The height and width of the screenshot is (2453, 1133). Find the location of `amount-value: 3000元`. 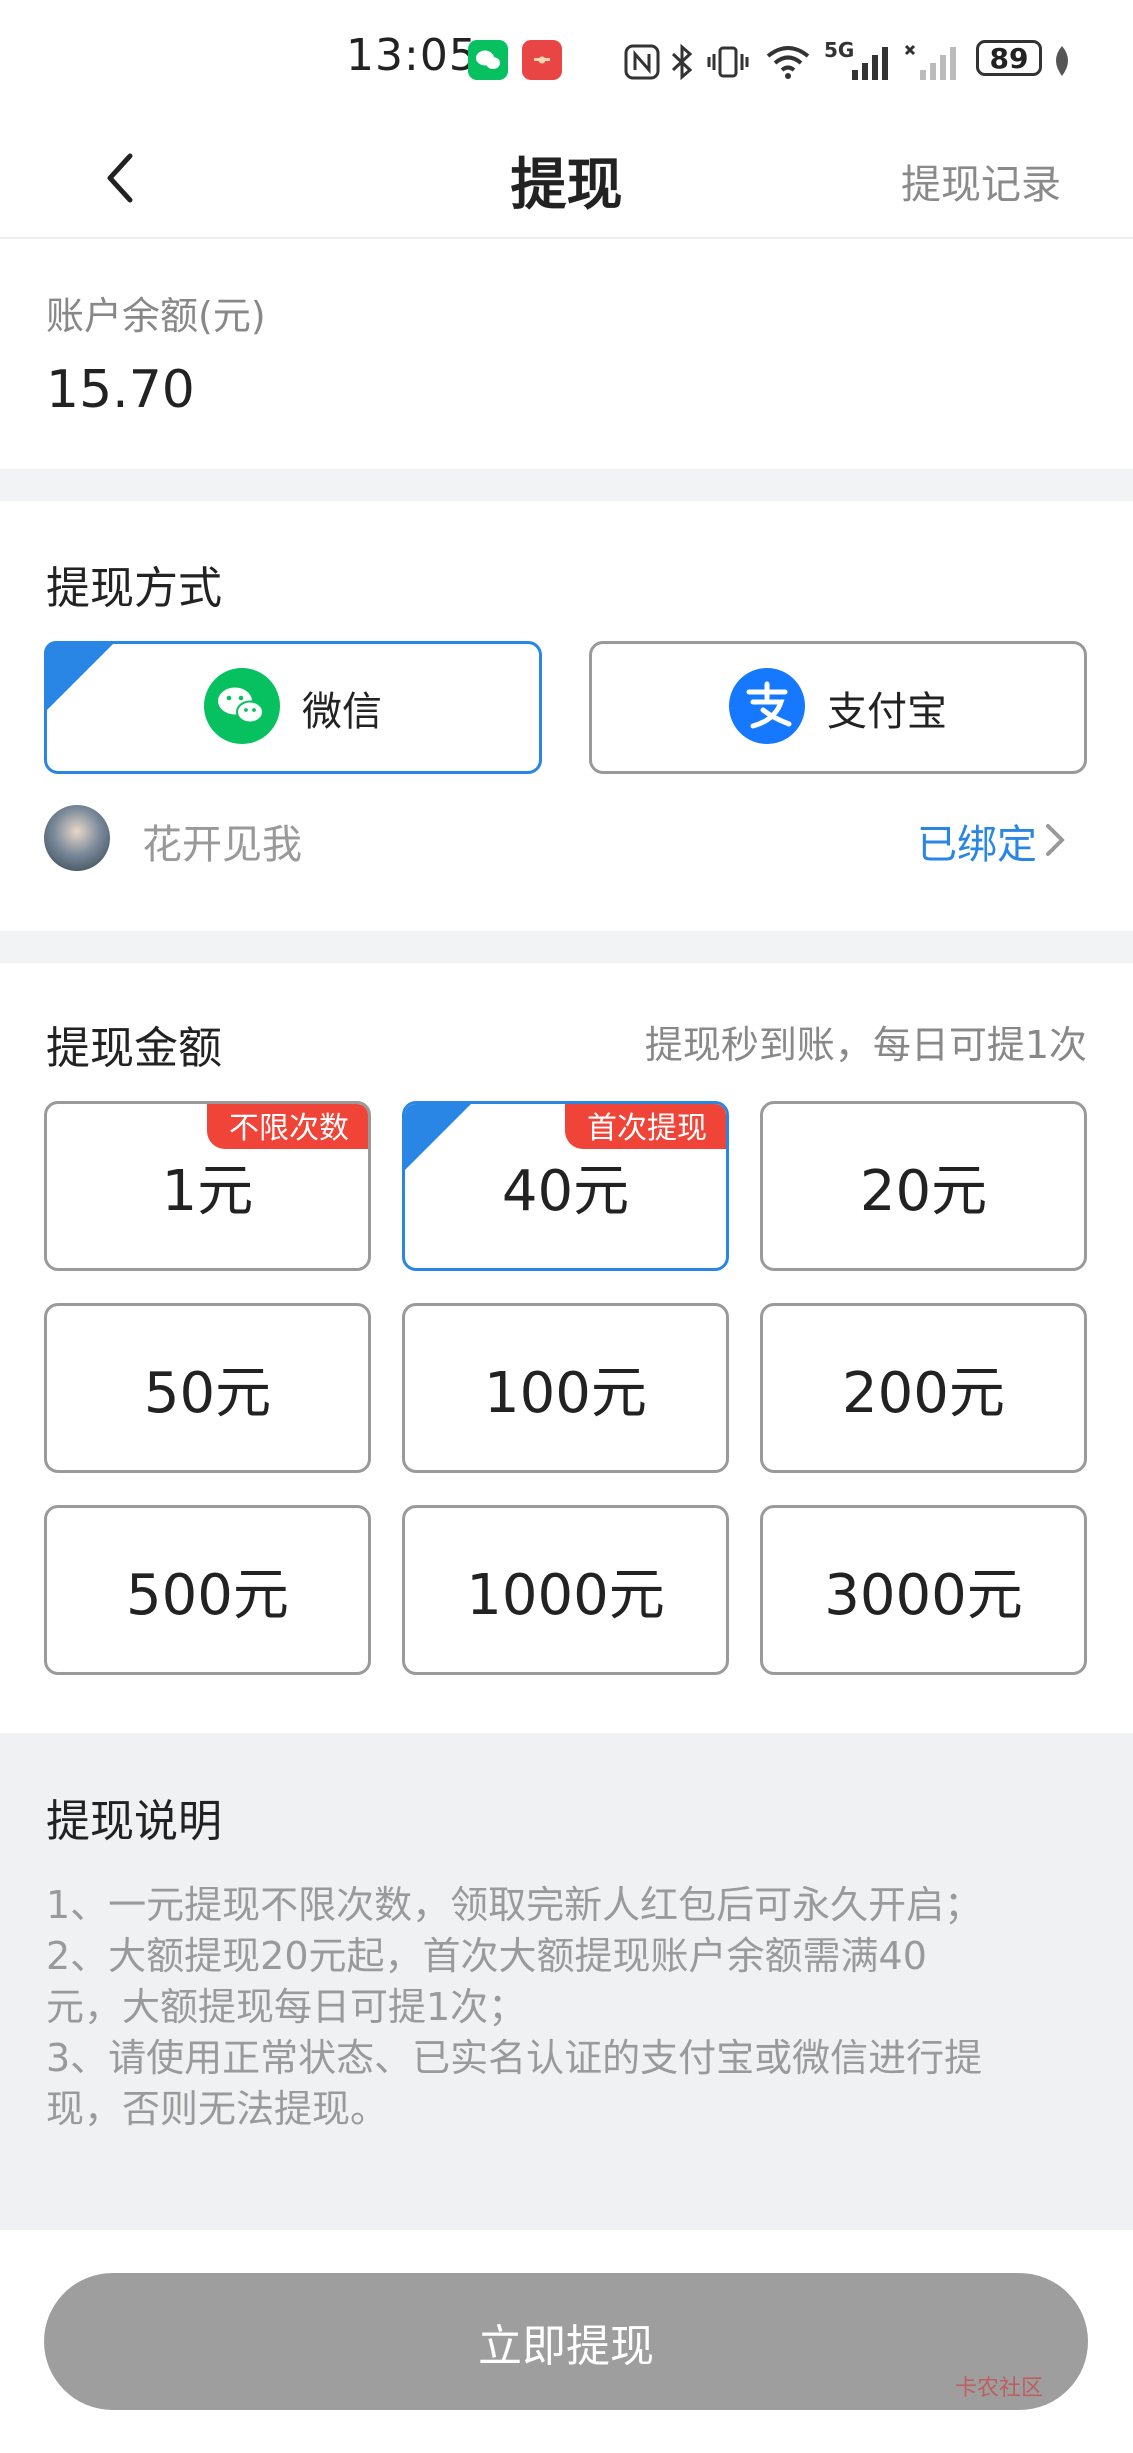

amount-value: 3000元 is located at coordinates (923, 1595).